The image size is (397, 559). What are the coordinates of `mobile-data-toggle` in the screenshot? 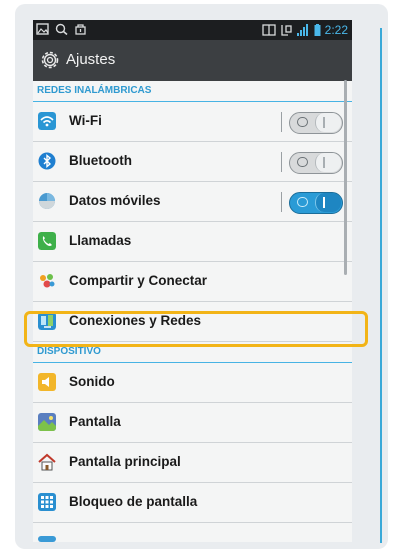 It's located at (316, 203).